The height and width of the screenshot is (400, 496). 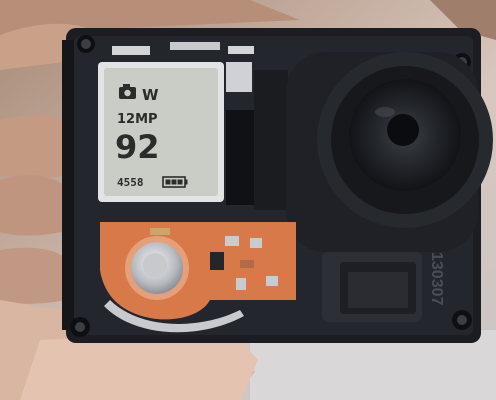 What do you see at coordinates (161, 132) in the screenshot?
I see `lcd-screen: W 12MP 92 4558` at bounding box center [161, 132].